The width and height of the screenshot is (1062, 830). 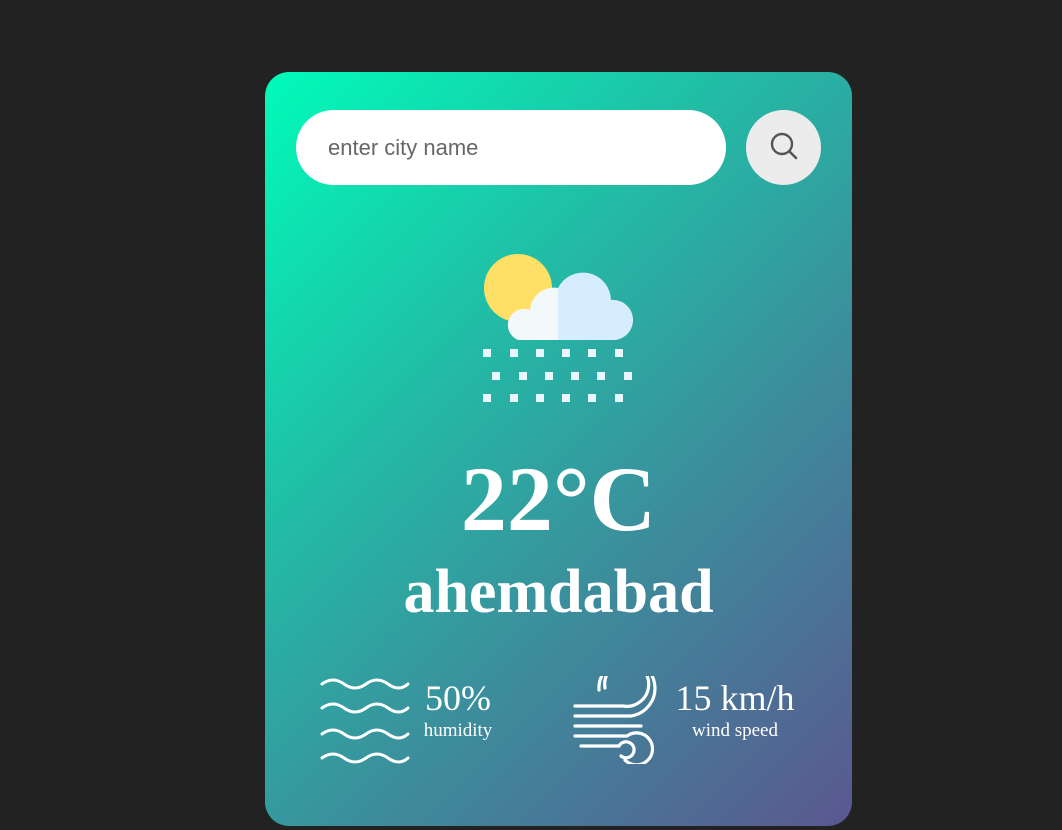 What do you see at coordinates (560, 329) in the screenshot?
I see `snow-cloud-sun-icon` at bounding box center [560, 329].